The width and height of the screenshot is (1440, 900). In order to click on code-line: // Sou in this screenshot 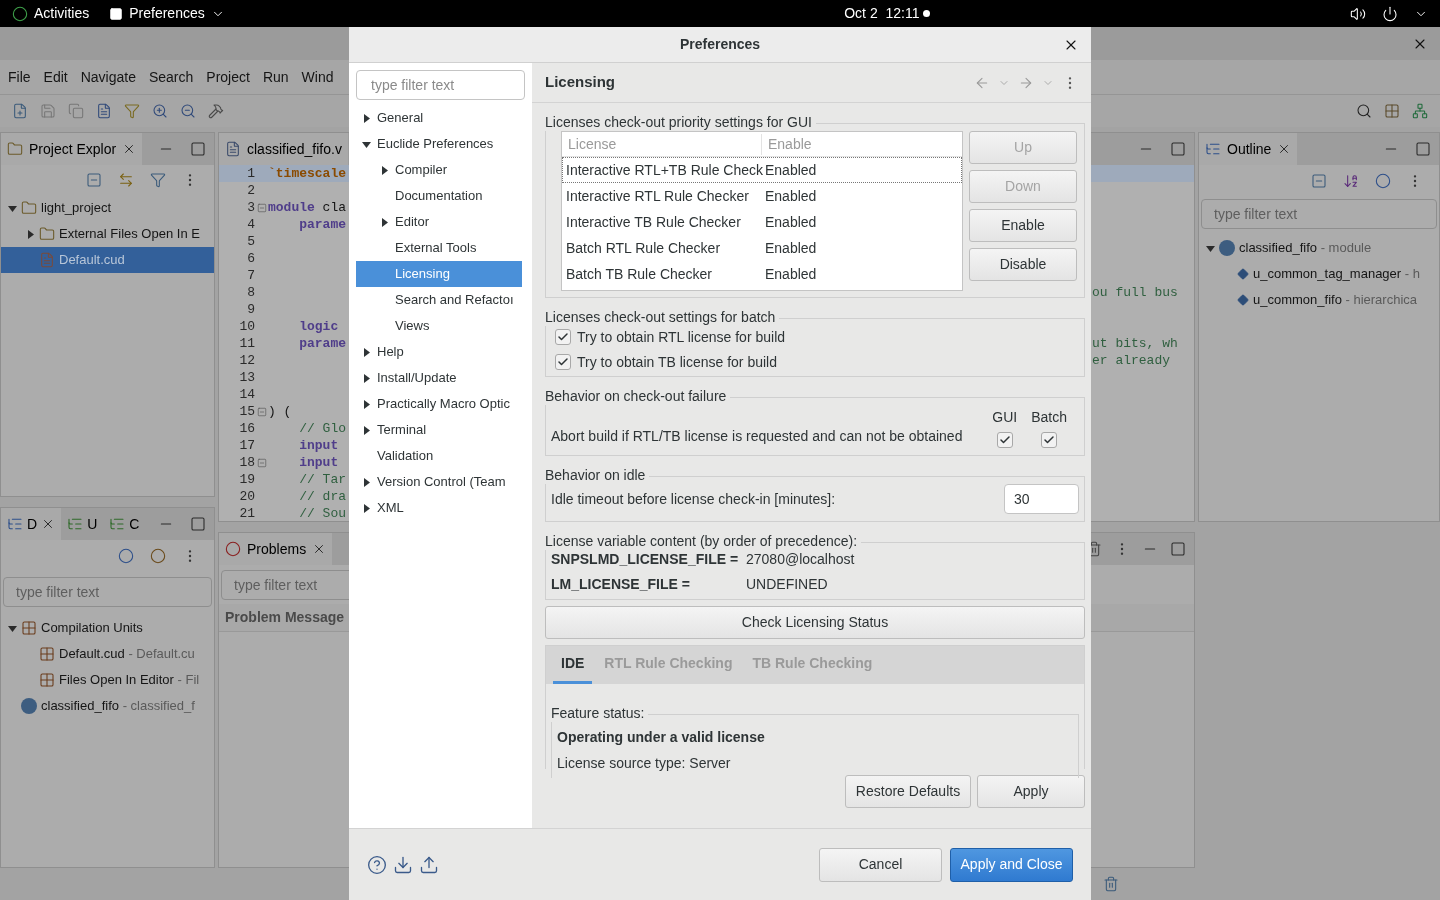, I will do `click(322, 512)`.